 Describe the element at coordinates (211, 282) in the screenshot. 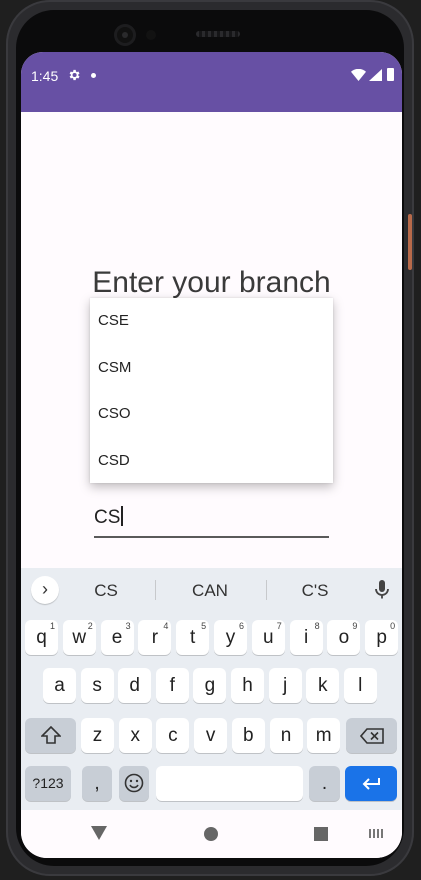

I see `page-title: Enter your branch` at that location.